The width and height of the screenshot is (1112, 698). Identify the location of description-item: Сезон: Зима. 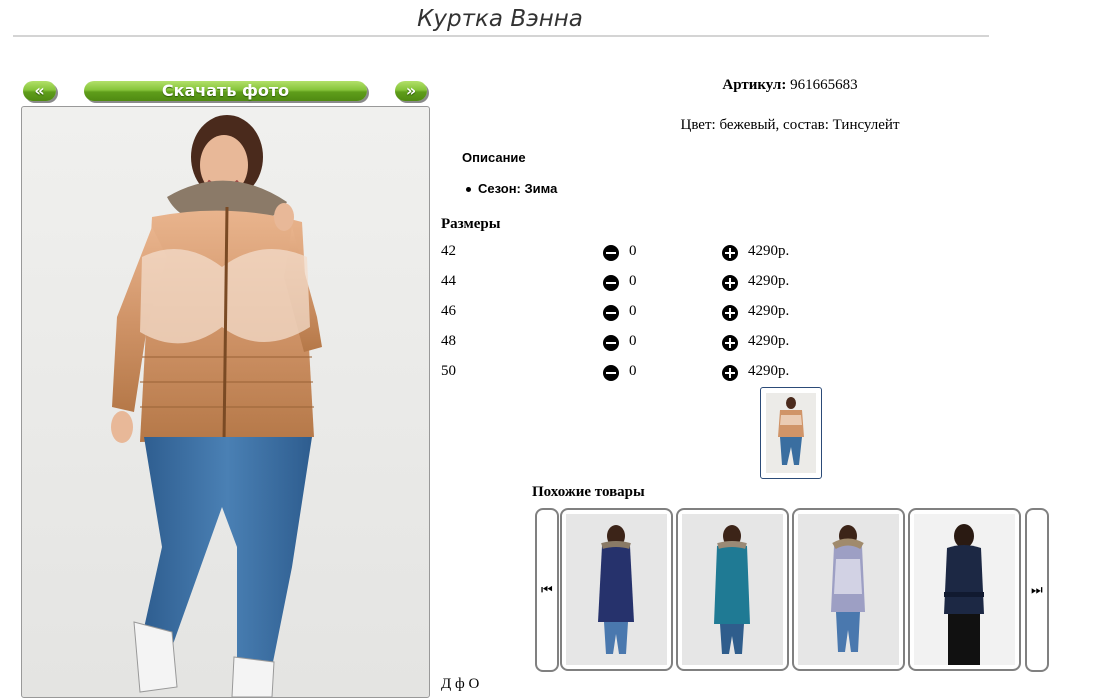
(518, 188).